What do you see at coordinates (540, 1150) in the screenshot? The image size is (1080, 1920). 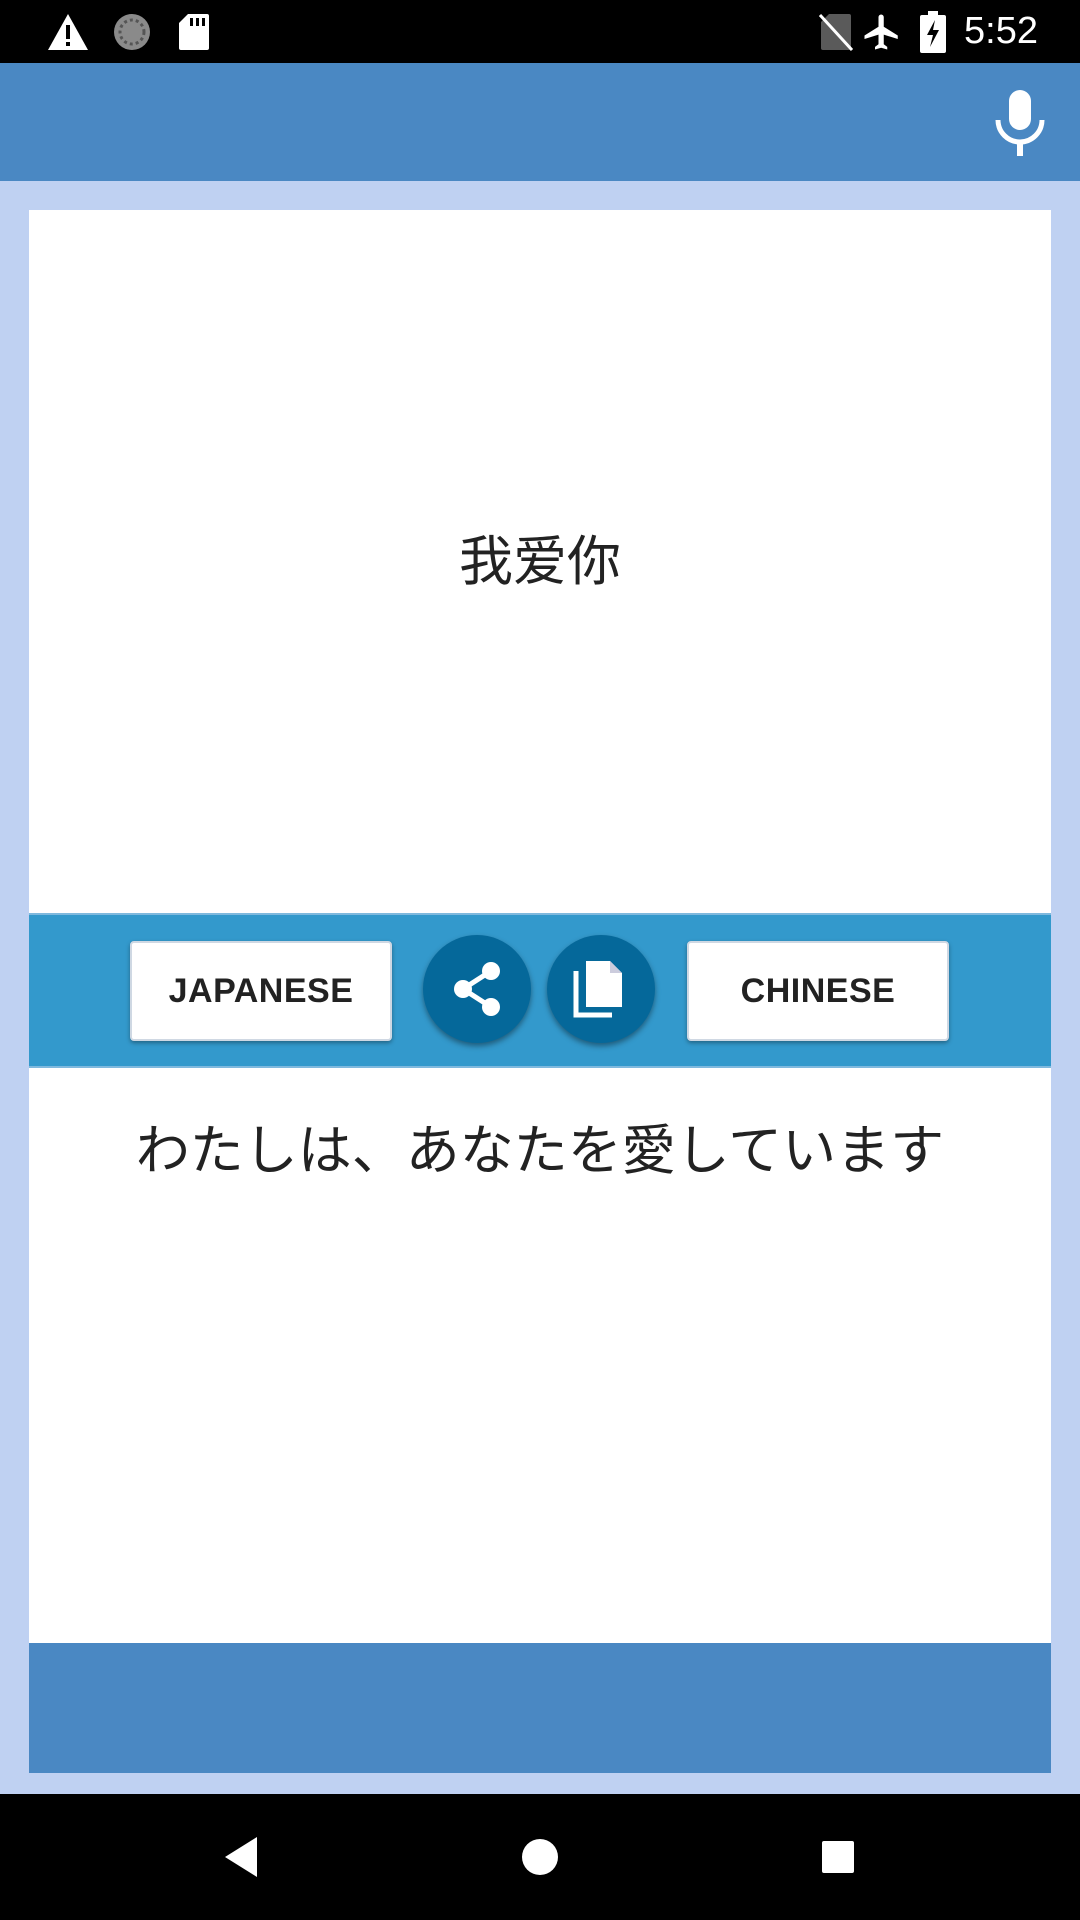 I see `translation-text: わたしは、あなたを愛しています` at bounding box center [540, 1150].